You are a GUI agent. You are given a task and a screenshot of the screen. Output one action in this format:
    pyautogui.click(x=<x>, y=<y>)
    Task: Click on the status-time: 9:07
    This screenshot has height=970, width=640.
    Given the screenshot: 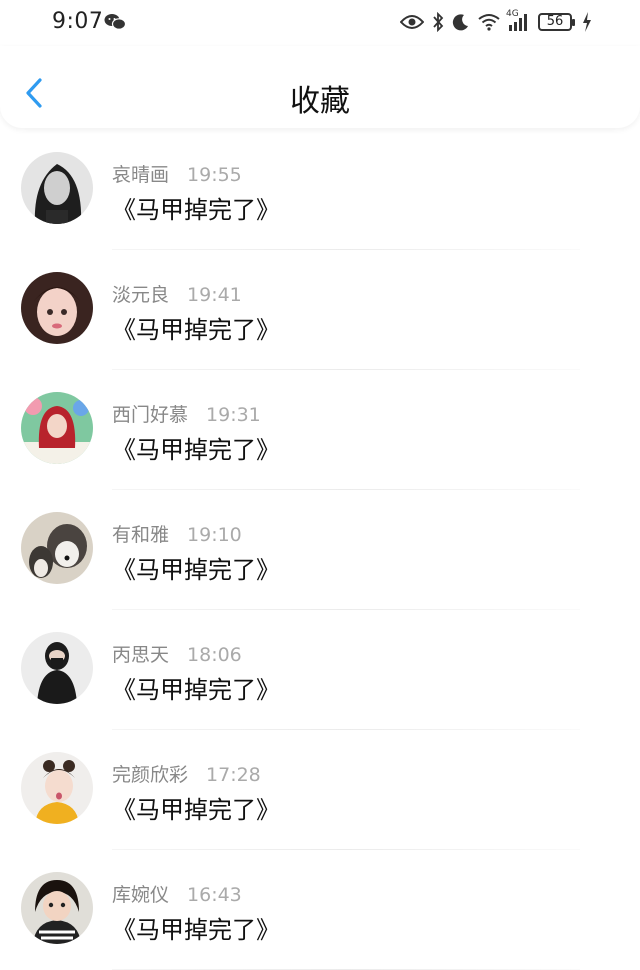 What is the action you would take?
    pyautogui.click(x=78, y=21)
    